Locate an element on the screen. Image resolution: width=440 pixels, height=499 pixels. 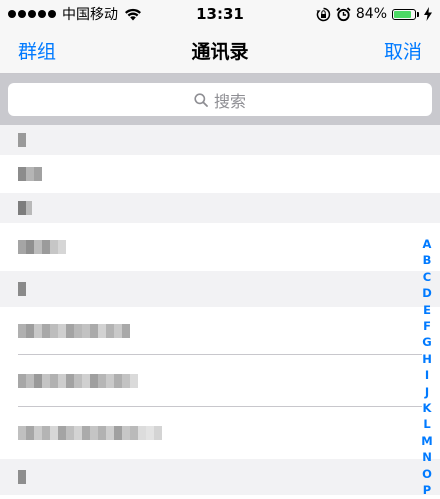
groups-button: 群组 is located at coordinates (37, 50).